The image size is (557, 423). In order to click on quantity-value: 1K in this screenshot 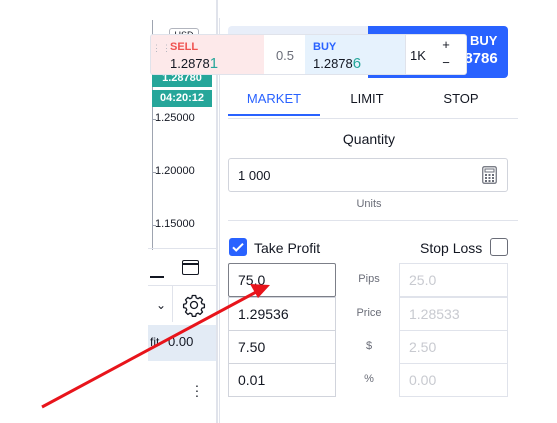, I will do `click(418, 55)`.